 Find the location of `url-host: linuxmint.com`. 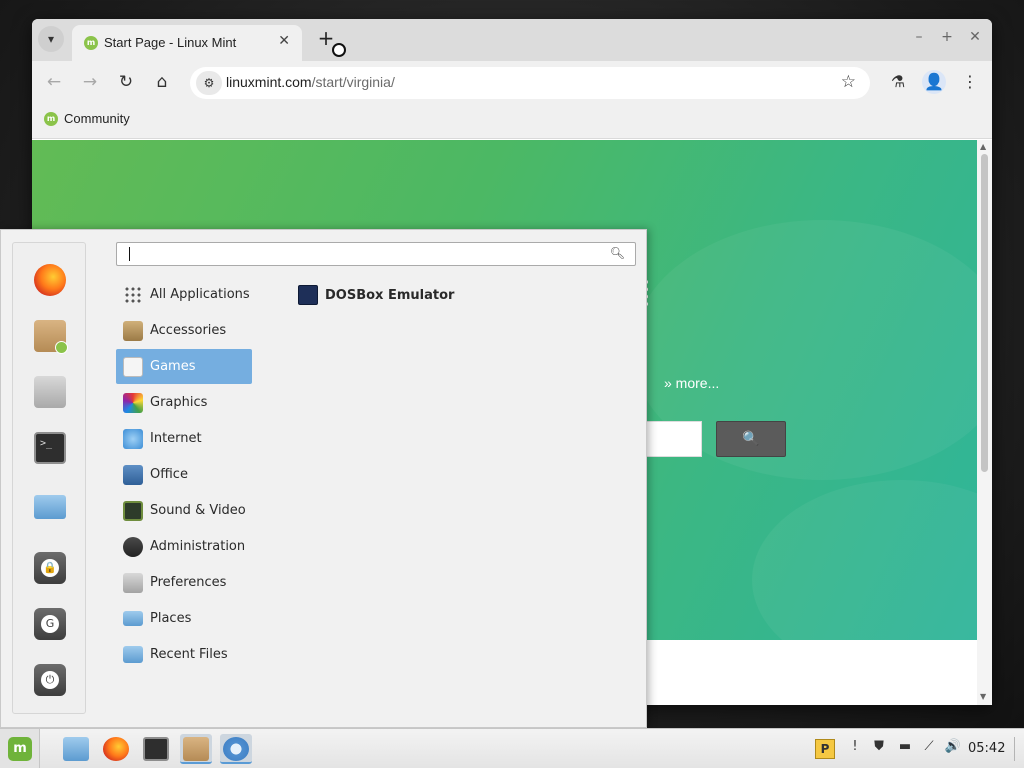

url-host: linuxmint.com is located at coordinates (269, 82).